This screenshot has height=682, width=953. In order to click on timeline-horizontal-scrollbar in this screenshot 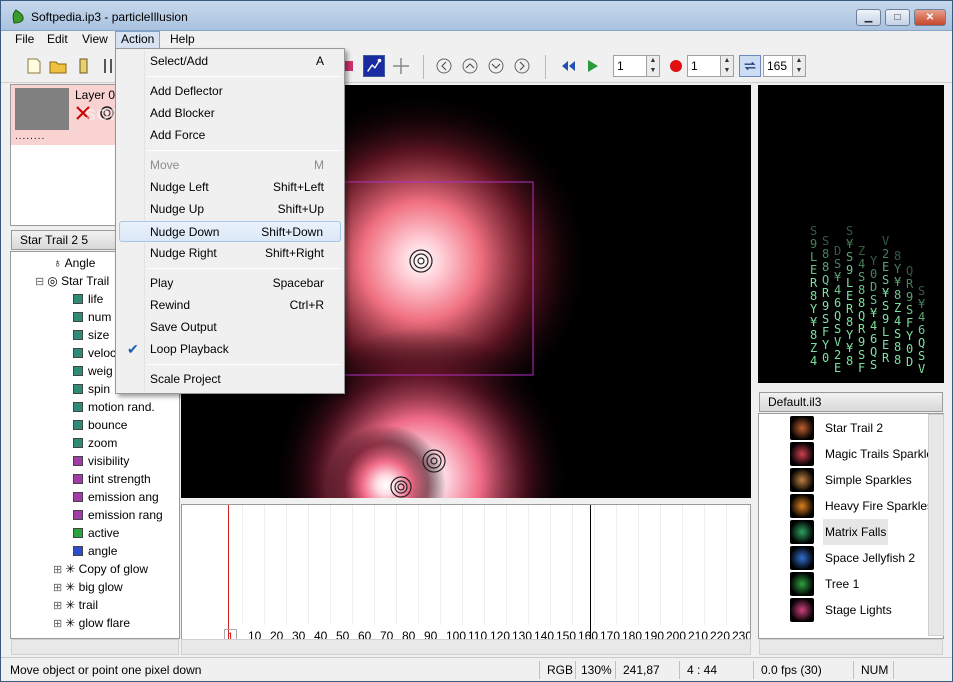, I will do `click(466, 647)`.